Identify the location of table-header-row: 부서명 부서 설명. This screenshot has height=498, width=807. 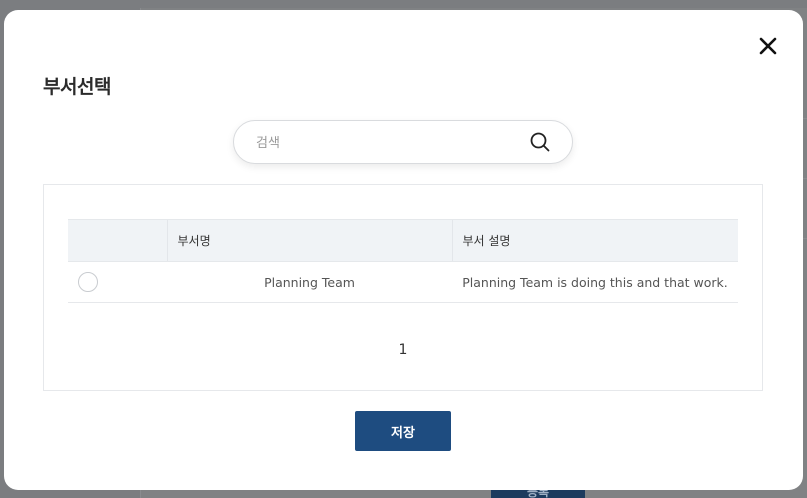
(403, 240).